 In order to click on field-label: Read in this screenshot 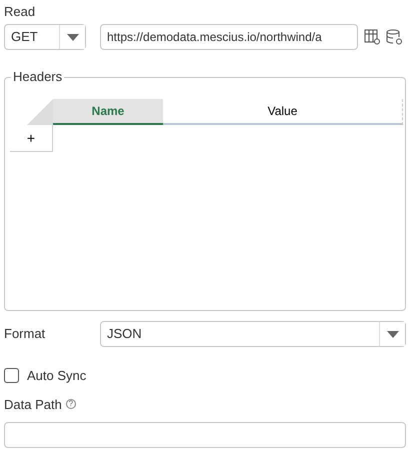, I will do `click(20, 12)`.